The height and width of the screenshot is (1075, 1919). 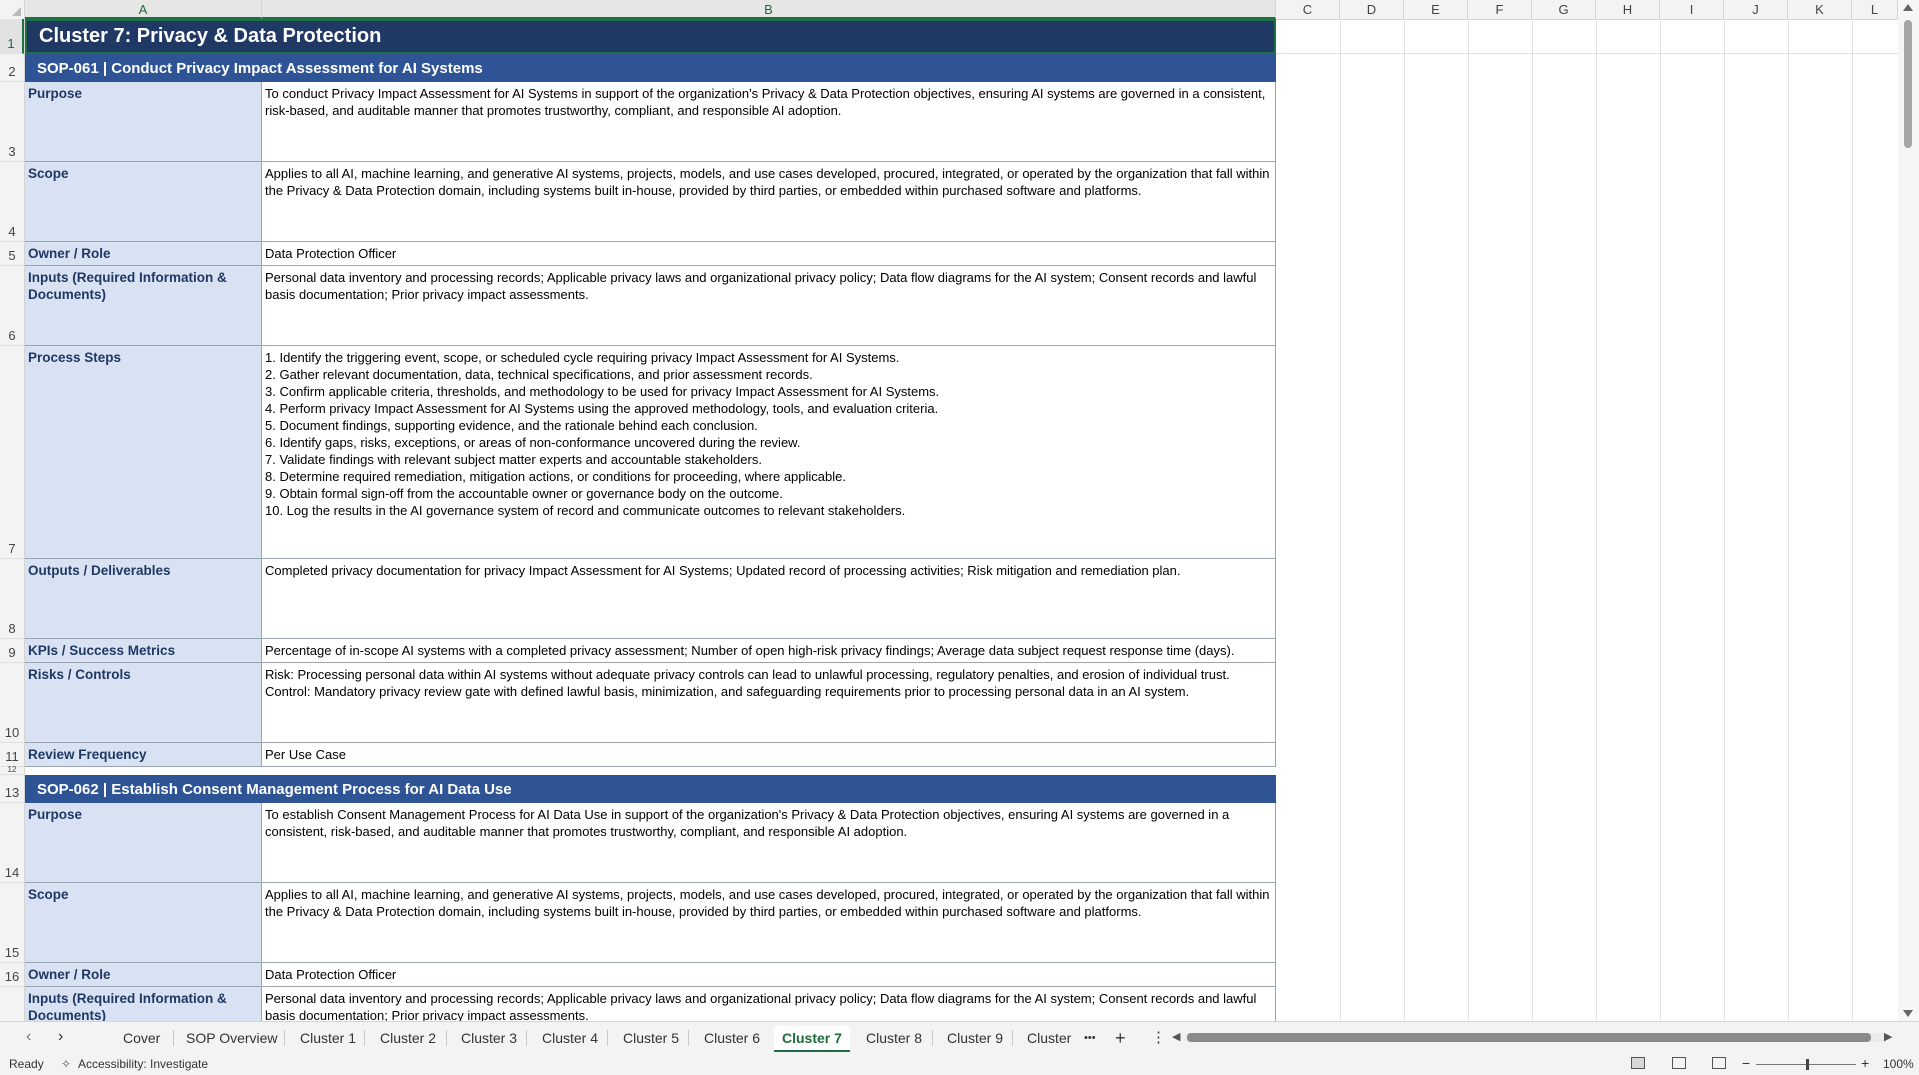 What do you see at coordinates (1052, 1038) in the screenshot?
I see `tab-cluster-10: Cluster` at bounding box center [1052, 1038].